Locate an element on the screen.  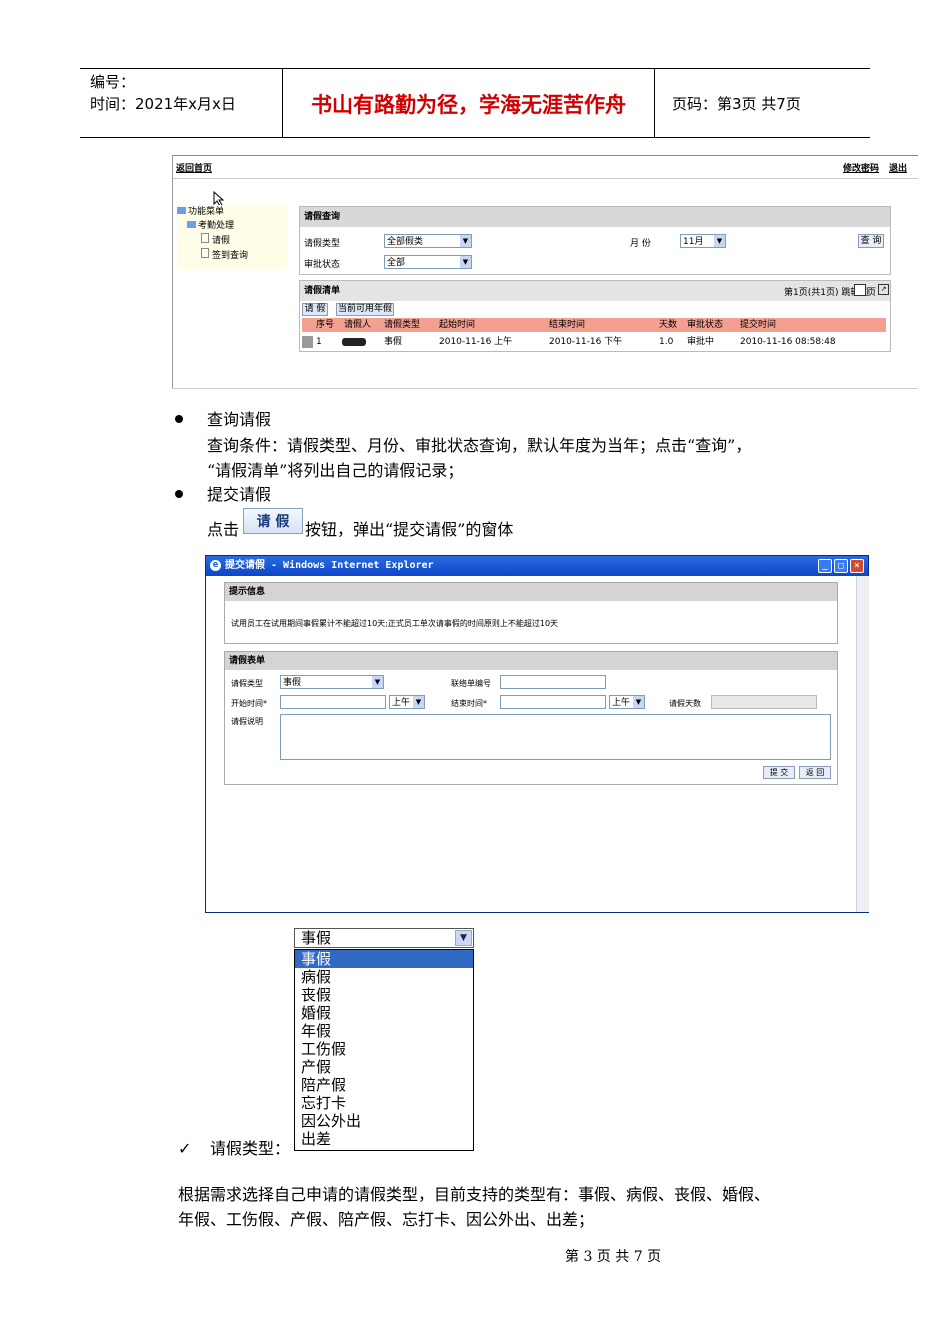
tab-leave: 请 假 is located at coordinates (315, 309).